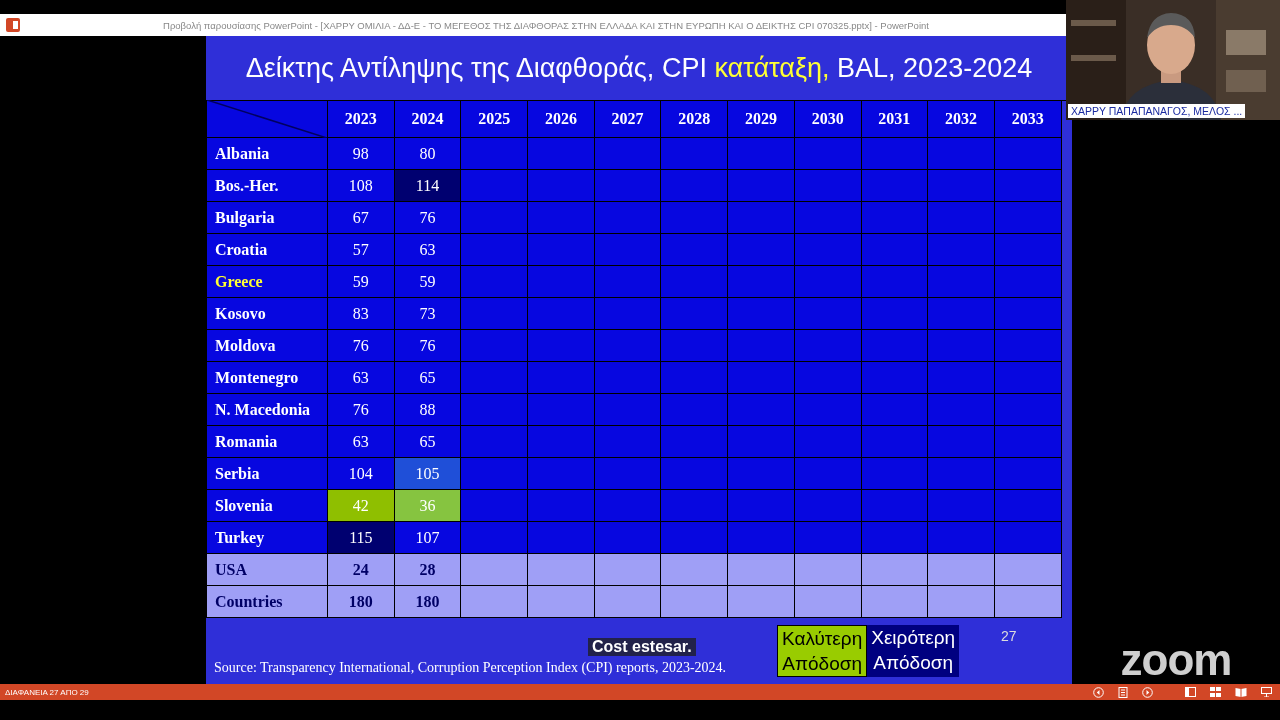 The width and height of the screenshot is (1280, 720). I want to click on previous-icon, so click(1098, 692).